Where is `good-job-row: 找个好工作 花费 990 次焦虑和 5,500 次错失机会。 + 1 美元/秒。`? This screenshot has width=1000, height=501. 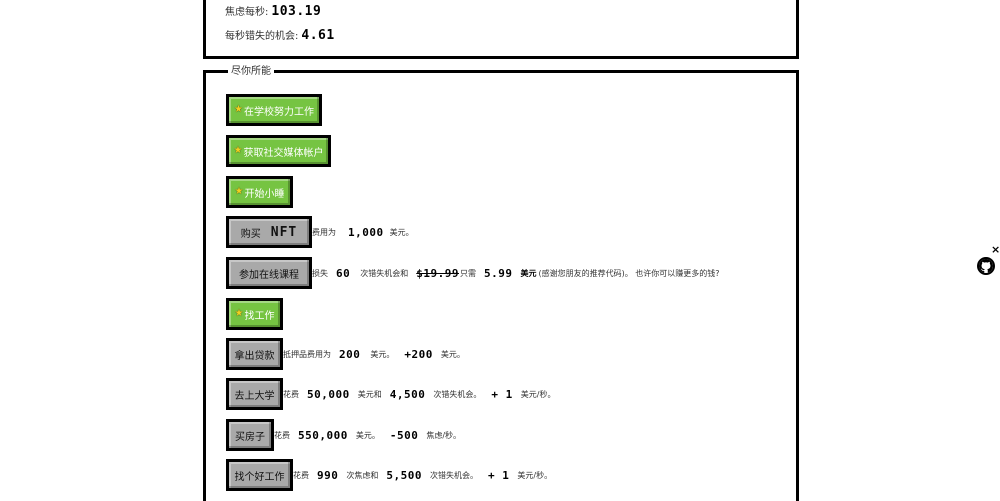
good-job-row: 找个好工作 花费 990 次焦虑和 5,500 次错失机会。 + 1 美元/秒。 is located at coordinates (389, 475).